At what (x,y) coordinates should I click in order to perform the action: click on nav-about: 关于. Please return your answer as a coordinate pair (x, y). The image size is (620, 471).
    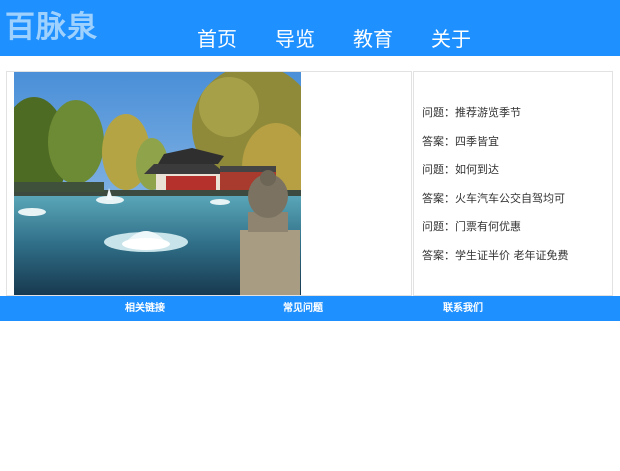
    Looking at the image, I should click on (451, 39).